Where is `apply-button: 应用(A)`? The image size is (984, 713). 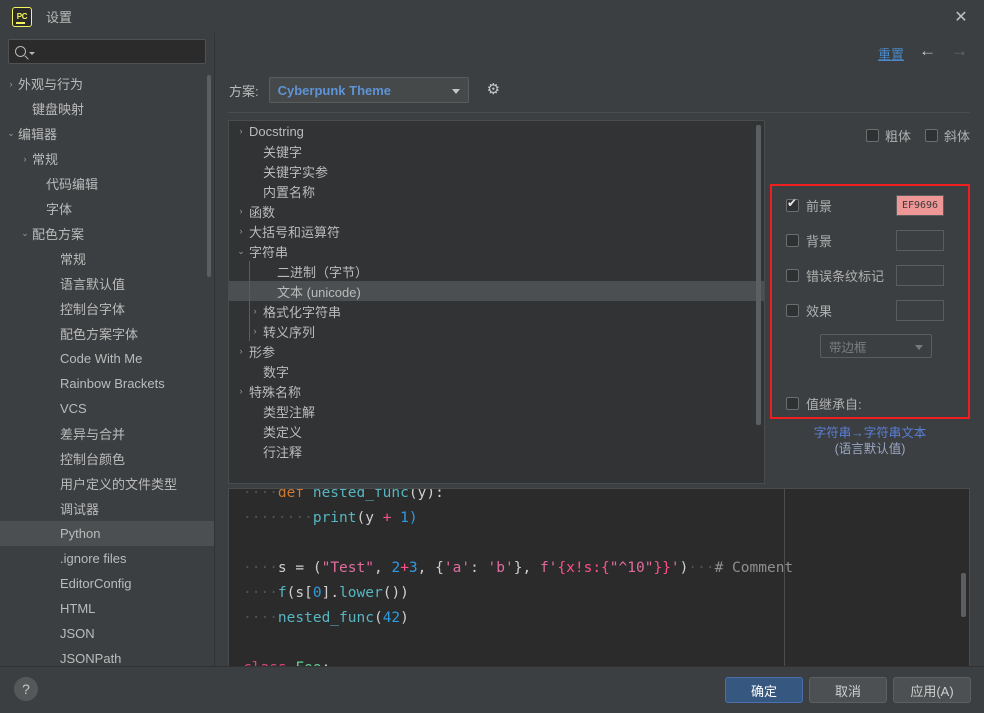
apply-button: 应用(A) is located at coordinates (932, 690).